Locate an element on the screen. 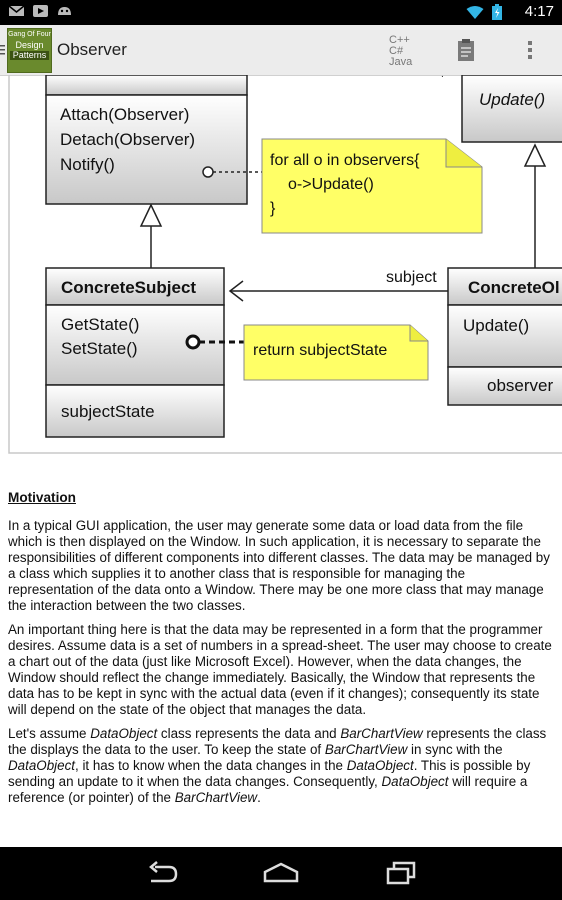  recent-apps-button is located at coordinates (401, 875).